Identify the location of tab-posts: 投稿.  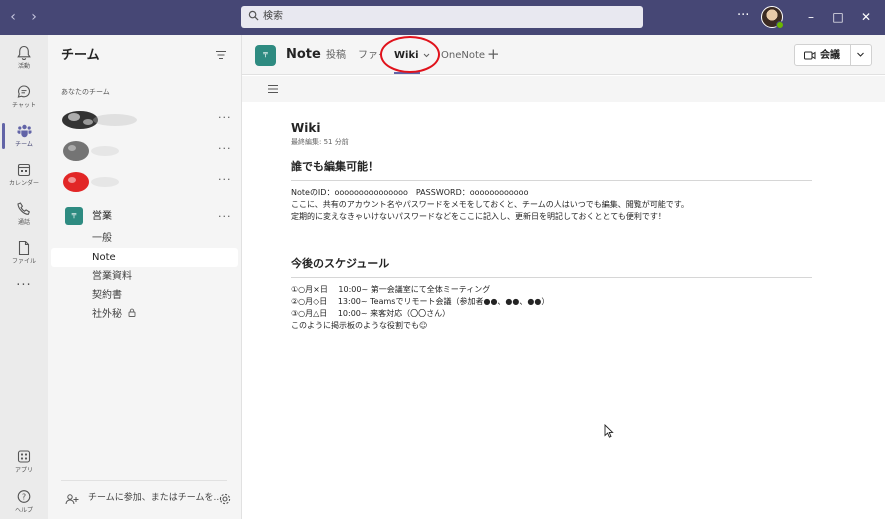
(336, 55).